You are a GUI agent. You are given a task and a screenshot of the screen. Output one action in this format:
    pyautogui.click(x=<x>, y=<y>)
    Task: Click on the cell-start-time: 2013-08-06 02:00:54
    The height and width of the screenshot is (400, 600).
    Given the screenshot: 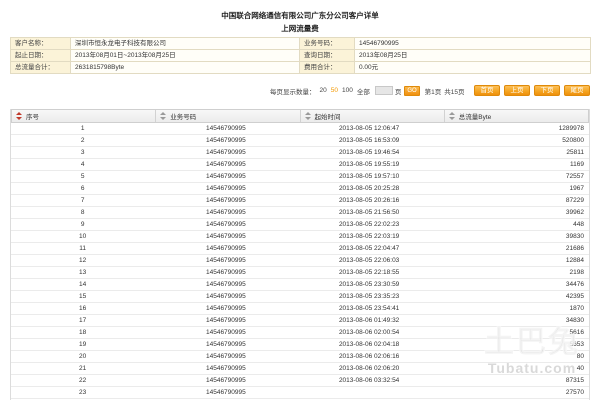 What is the action you would take?
    pyautogui.click(x=369, y=332)
    